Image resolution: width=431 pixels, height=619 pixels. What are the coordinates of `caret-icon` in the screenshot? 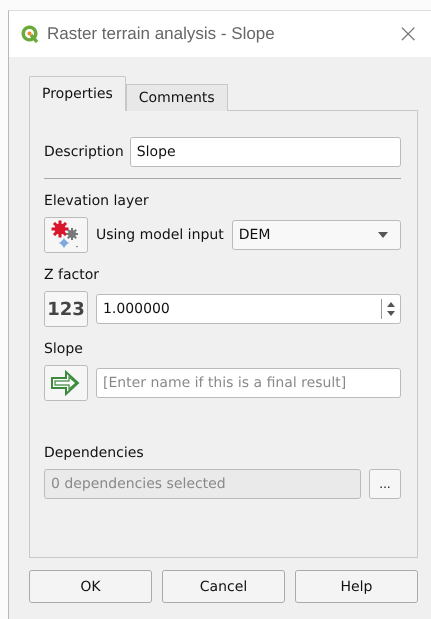 It's located at (383, 235).